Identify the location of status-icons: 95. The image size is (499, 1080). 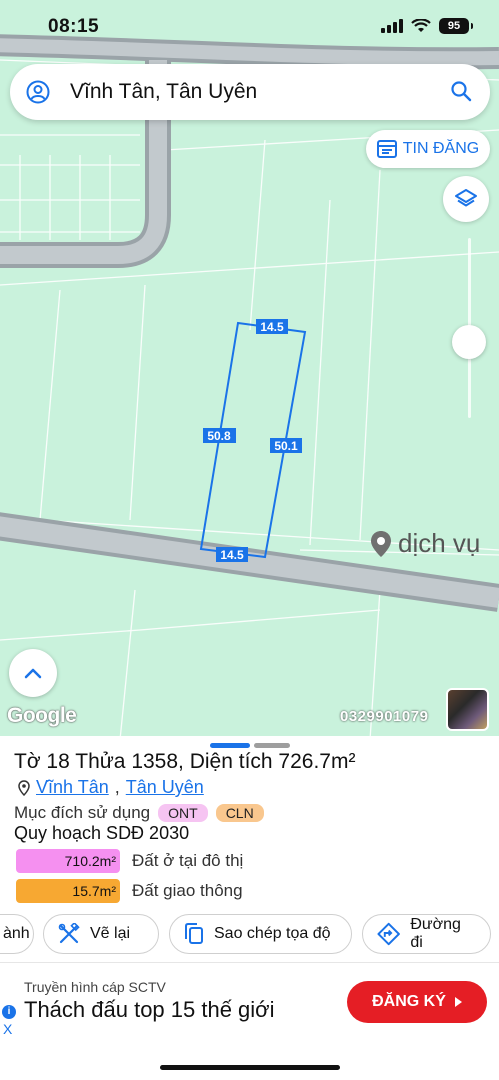
(427, 26).